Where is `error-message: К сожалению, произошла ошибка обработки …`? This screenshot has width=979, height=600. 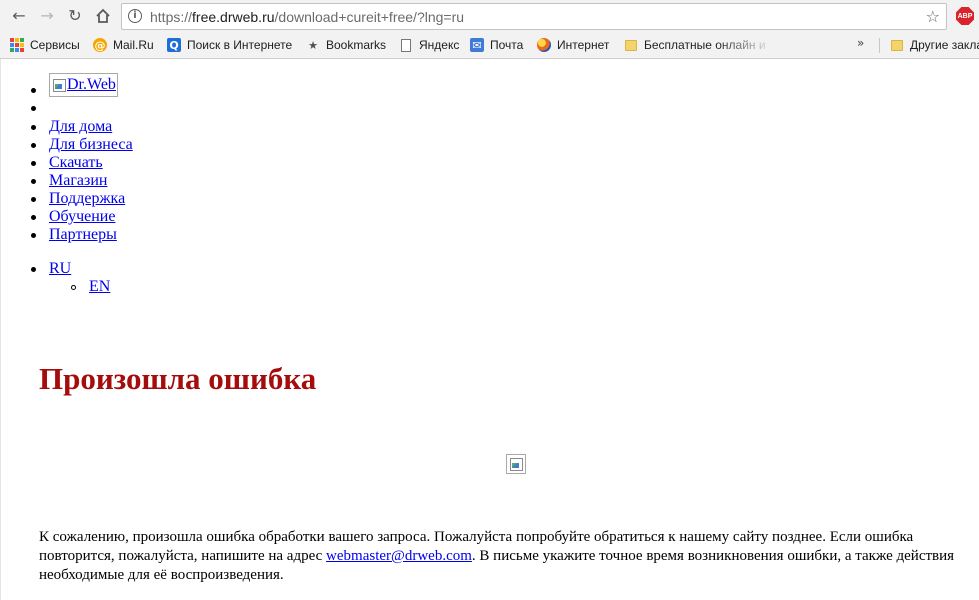
error-message: К сожалению, произошла ошибка обработки … is located at coordinates (509, 556).